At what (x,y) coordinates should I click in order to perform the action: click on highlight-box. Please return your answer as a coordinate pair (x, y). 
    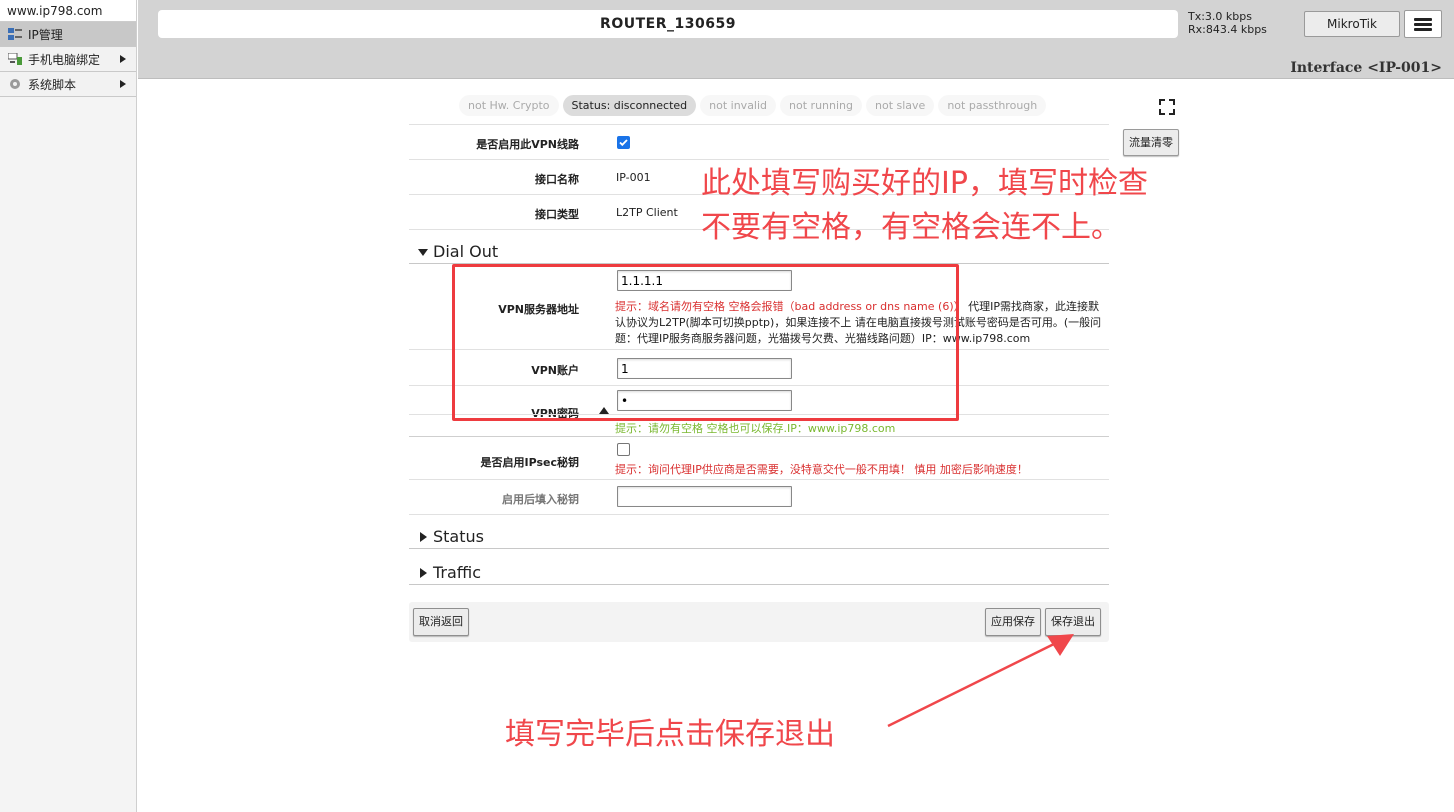
    Looking at the image, I should click on (705, 342).